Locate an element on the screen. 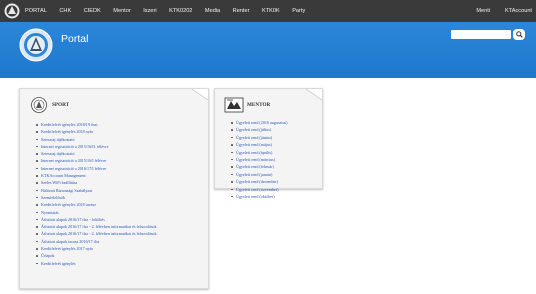 The image size is (536, 294). nav-item: KTK0K is located at coordinates (271, 11).